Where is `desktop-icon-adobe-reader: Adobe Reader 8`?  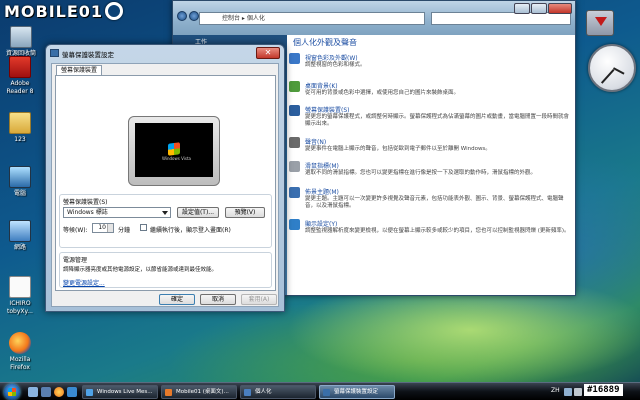 desktop-icon-adobe-reader: Adobe Reader 8 is located at coordinates (20, 76).